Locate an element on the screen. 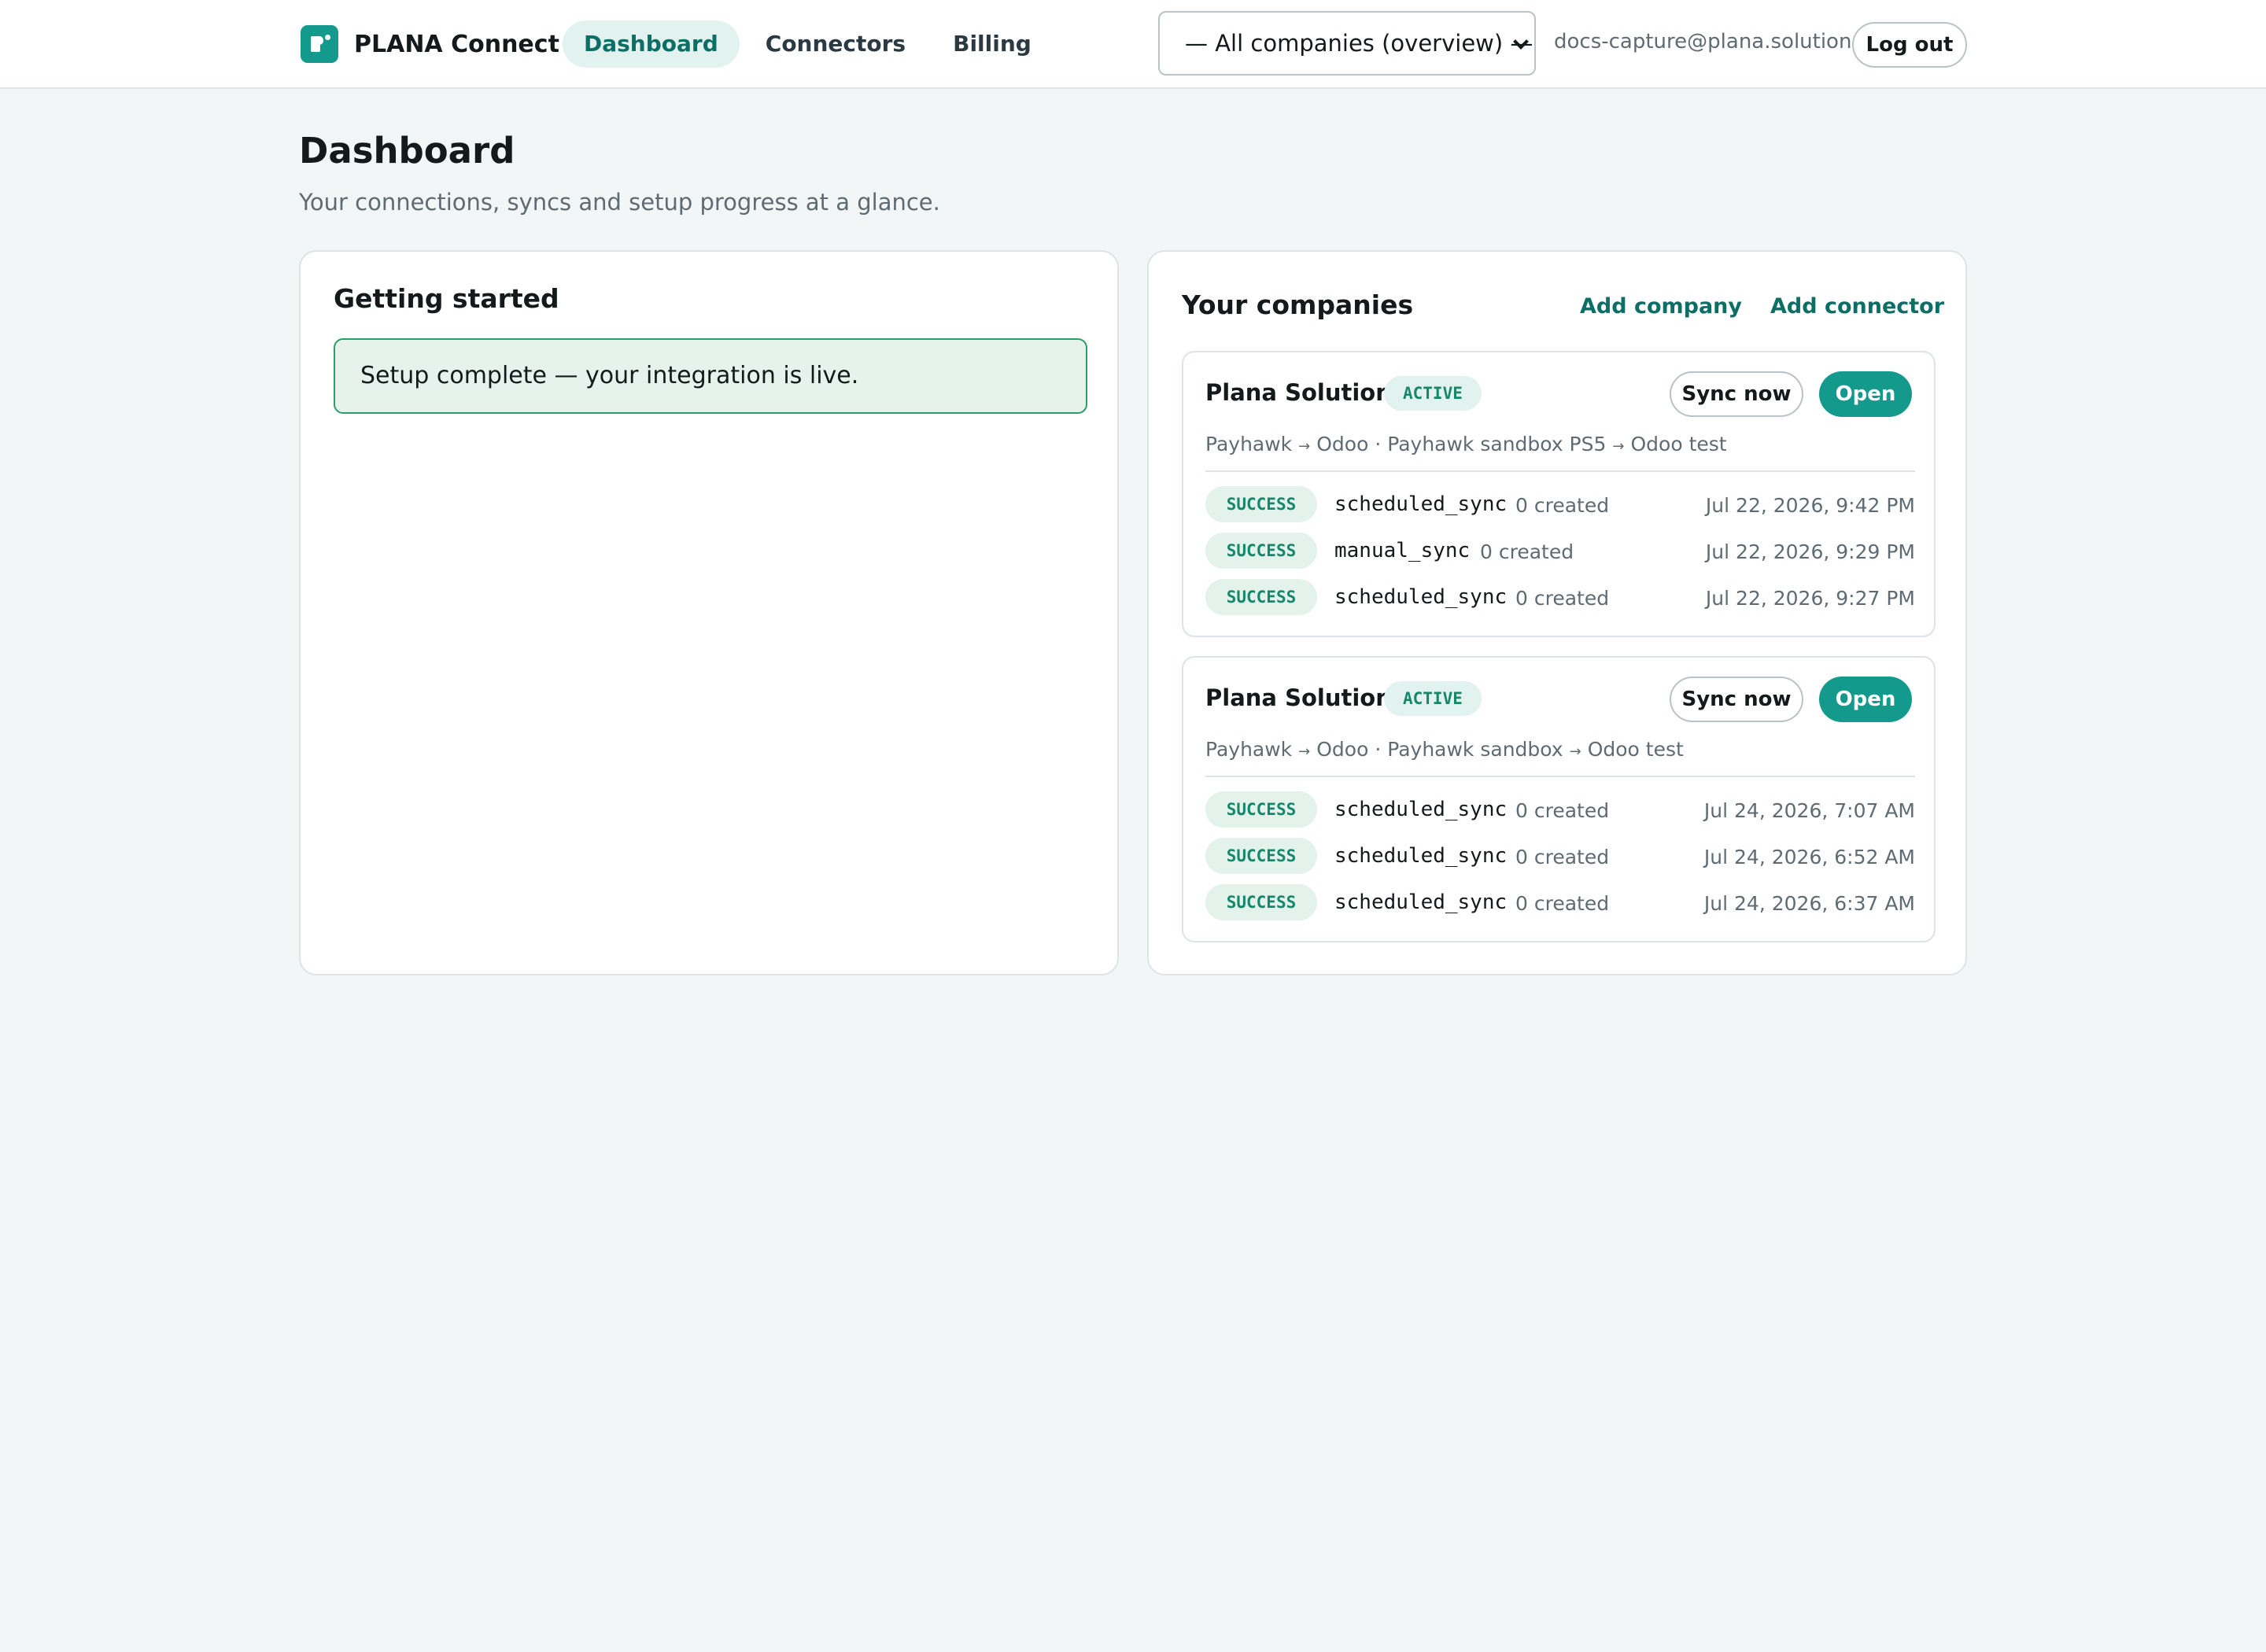 This screenshot has width=2266, height=1652. user-email: docs-capture@plana.solutions is located at coordinates (1708, 41).